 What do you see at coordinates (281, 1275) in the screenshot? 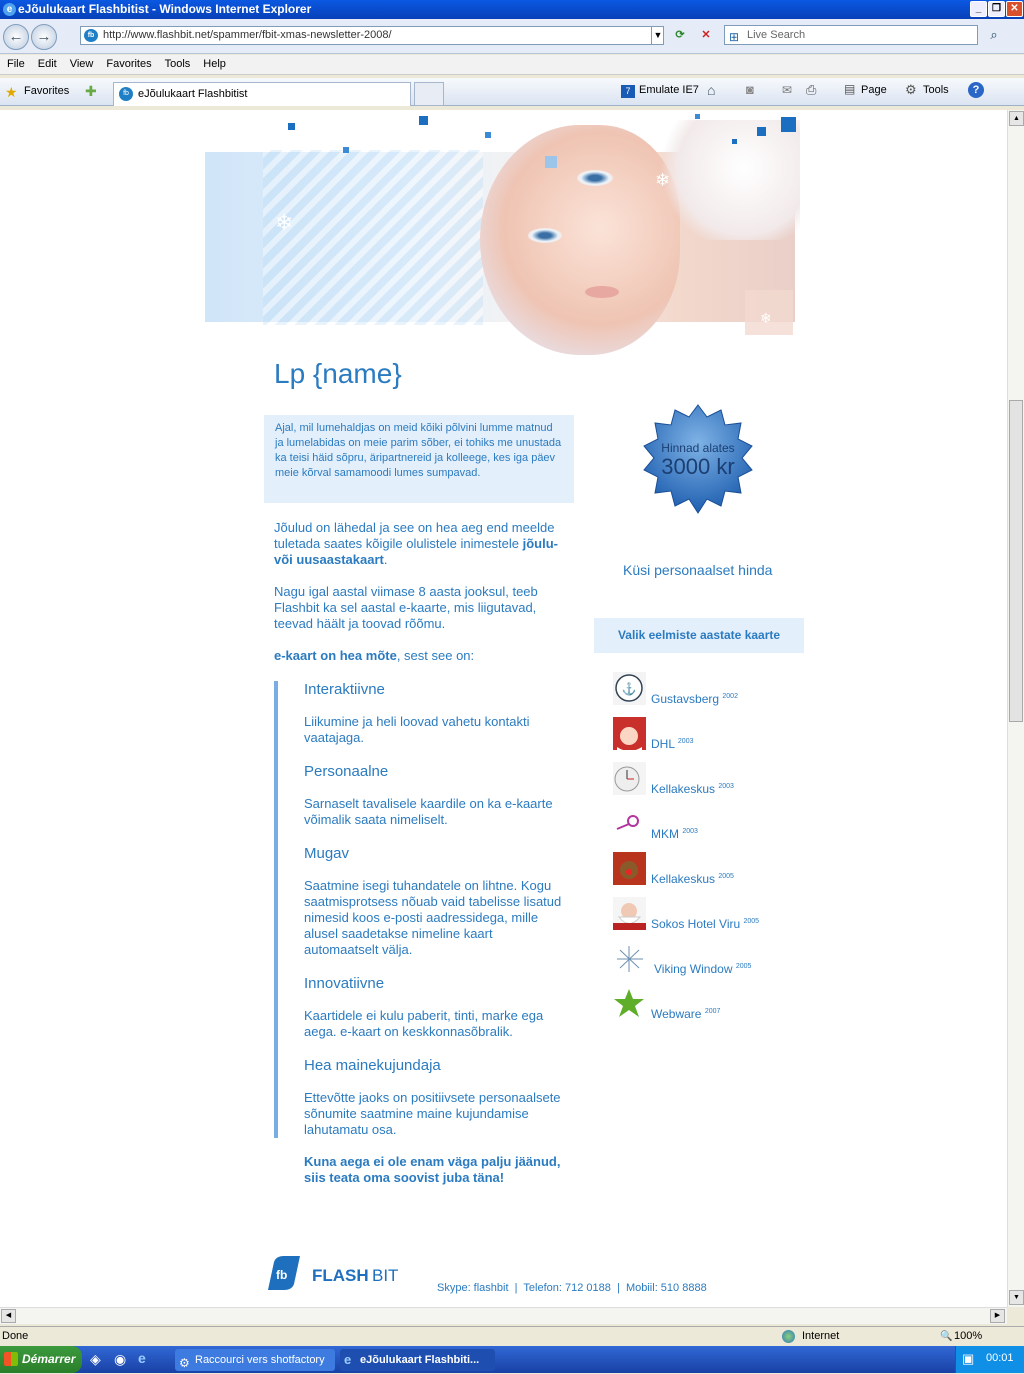
I see `svg-text: fb` at bounding box center [281, 1275].